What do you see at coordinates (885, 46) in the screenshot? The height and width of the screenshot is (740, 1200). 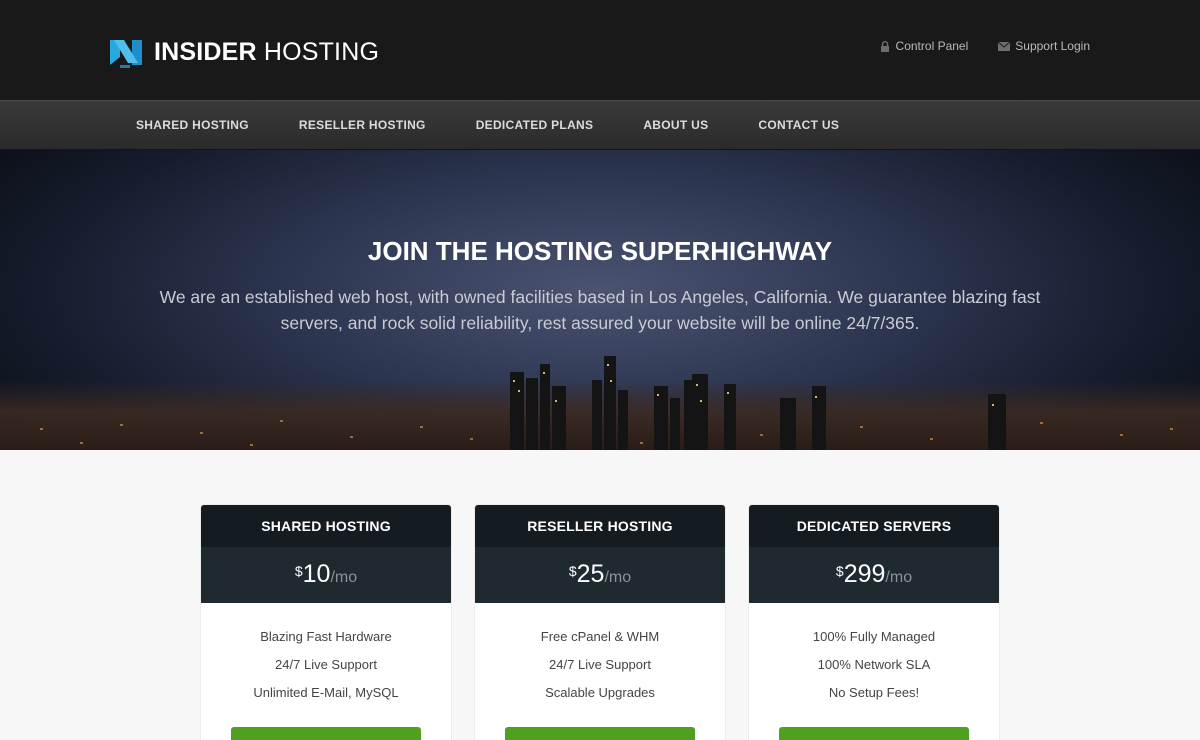 I see `lock-icon` at bounding box center [885, 46].